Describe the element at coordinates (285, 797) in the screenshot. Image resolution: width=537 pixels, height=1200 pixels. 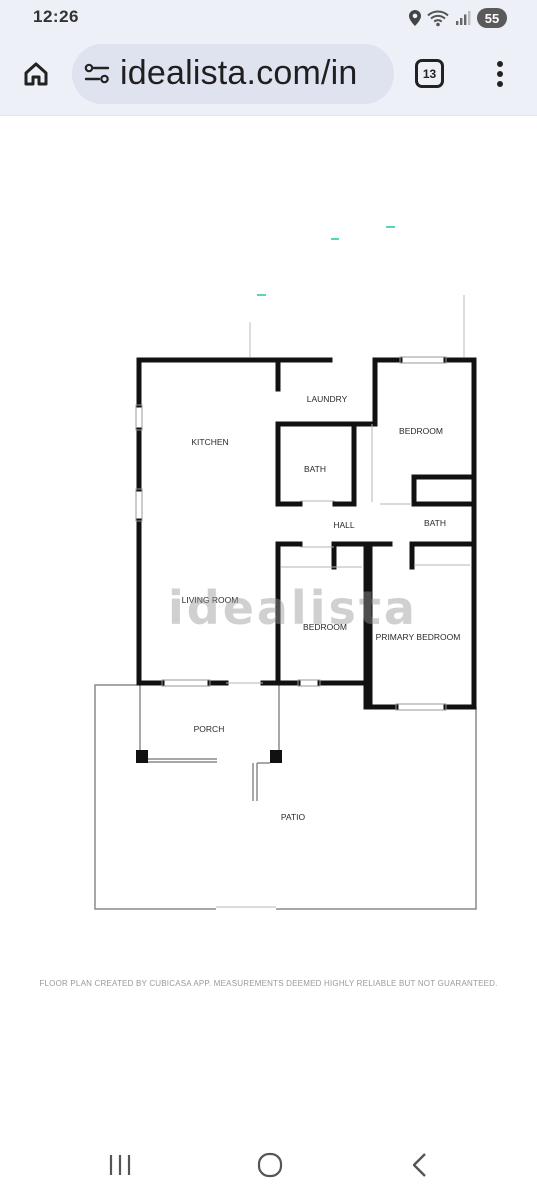
I see `patio-outline` at that location.